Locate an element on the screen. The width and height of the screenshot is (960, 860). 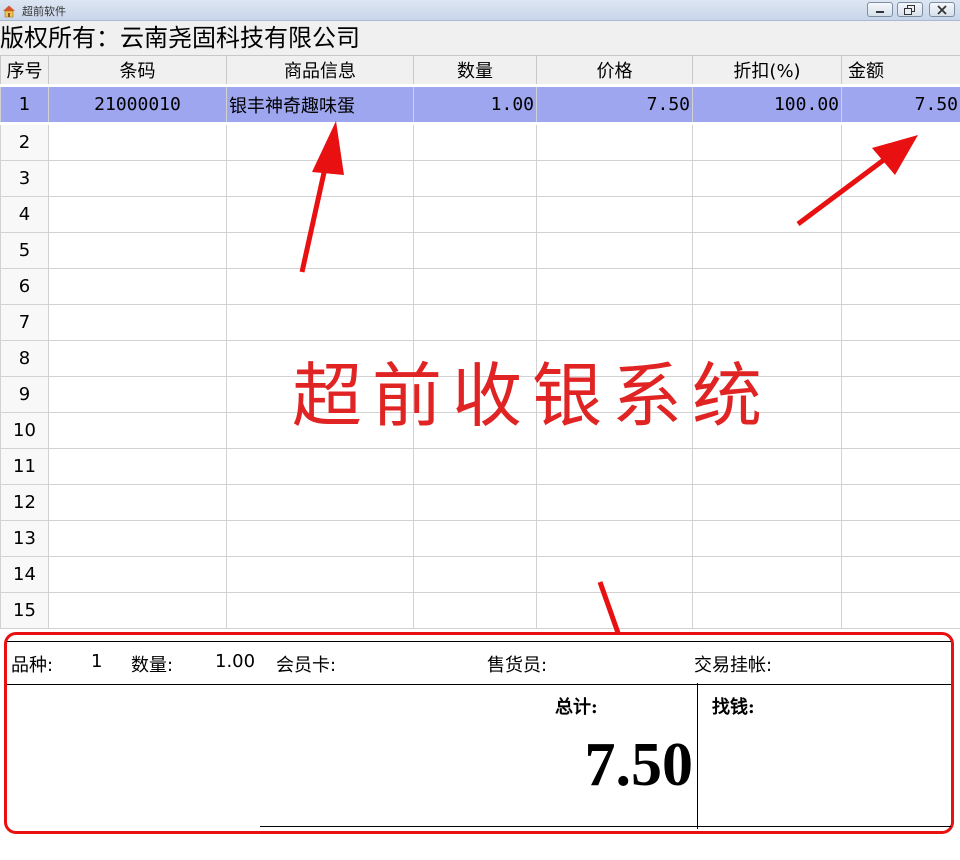
table-row: 11 is located at coordinates (480, 466).